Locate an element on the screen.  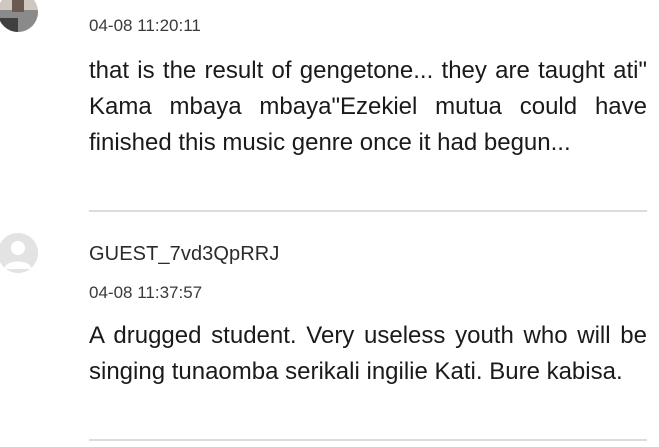
comment-username: GUEST_7vd3QpRRJ is located at coordinates (368, 254).